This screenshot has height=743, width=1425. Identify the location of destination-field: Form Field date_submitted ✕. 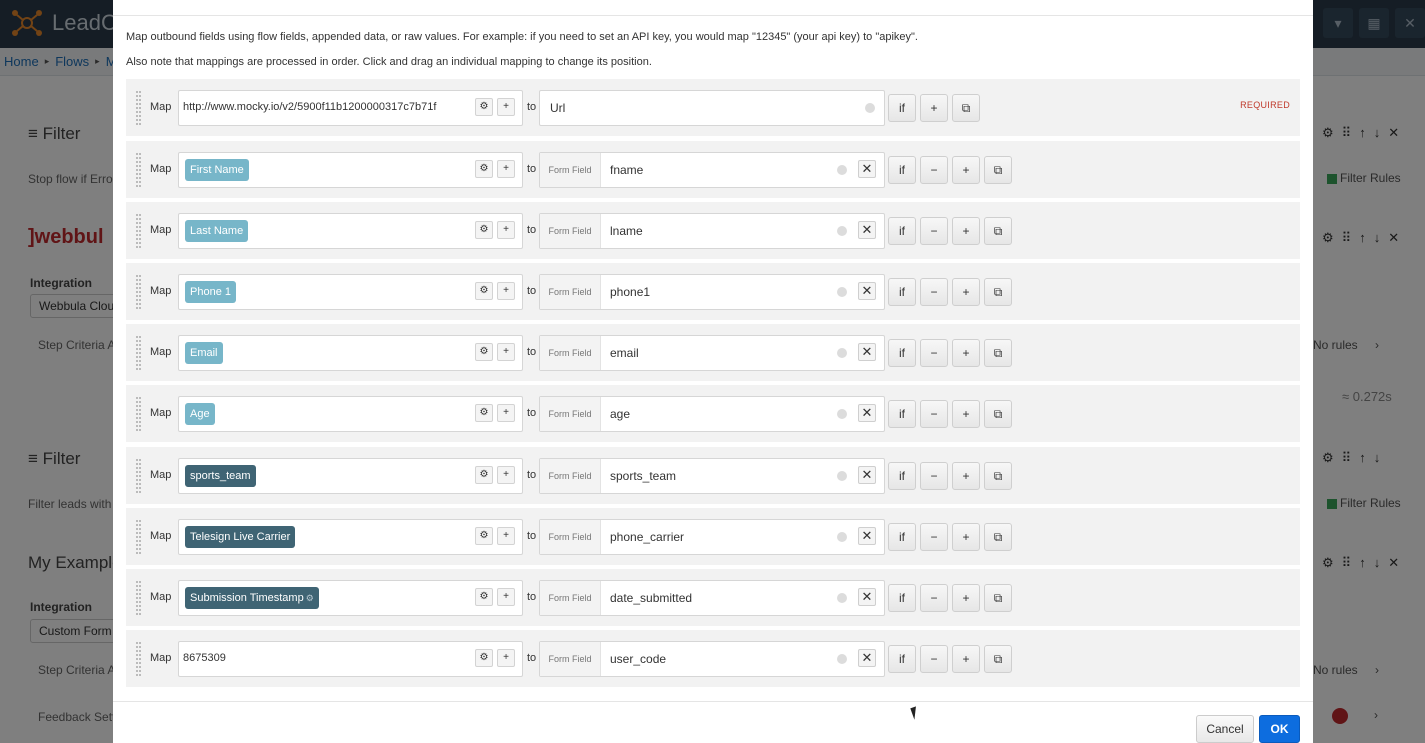
(712, 598).